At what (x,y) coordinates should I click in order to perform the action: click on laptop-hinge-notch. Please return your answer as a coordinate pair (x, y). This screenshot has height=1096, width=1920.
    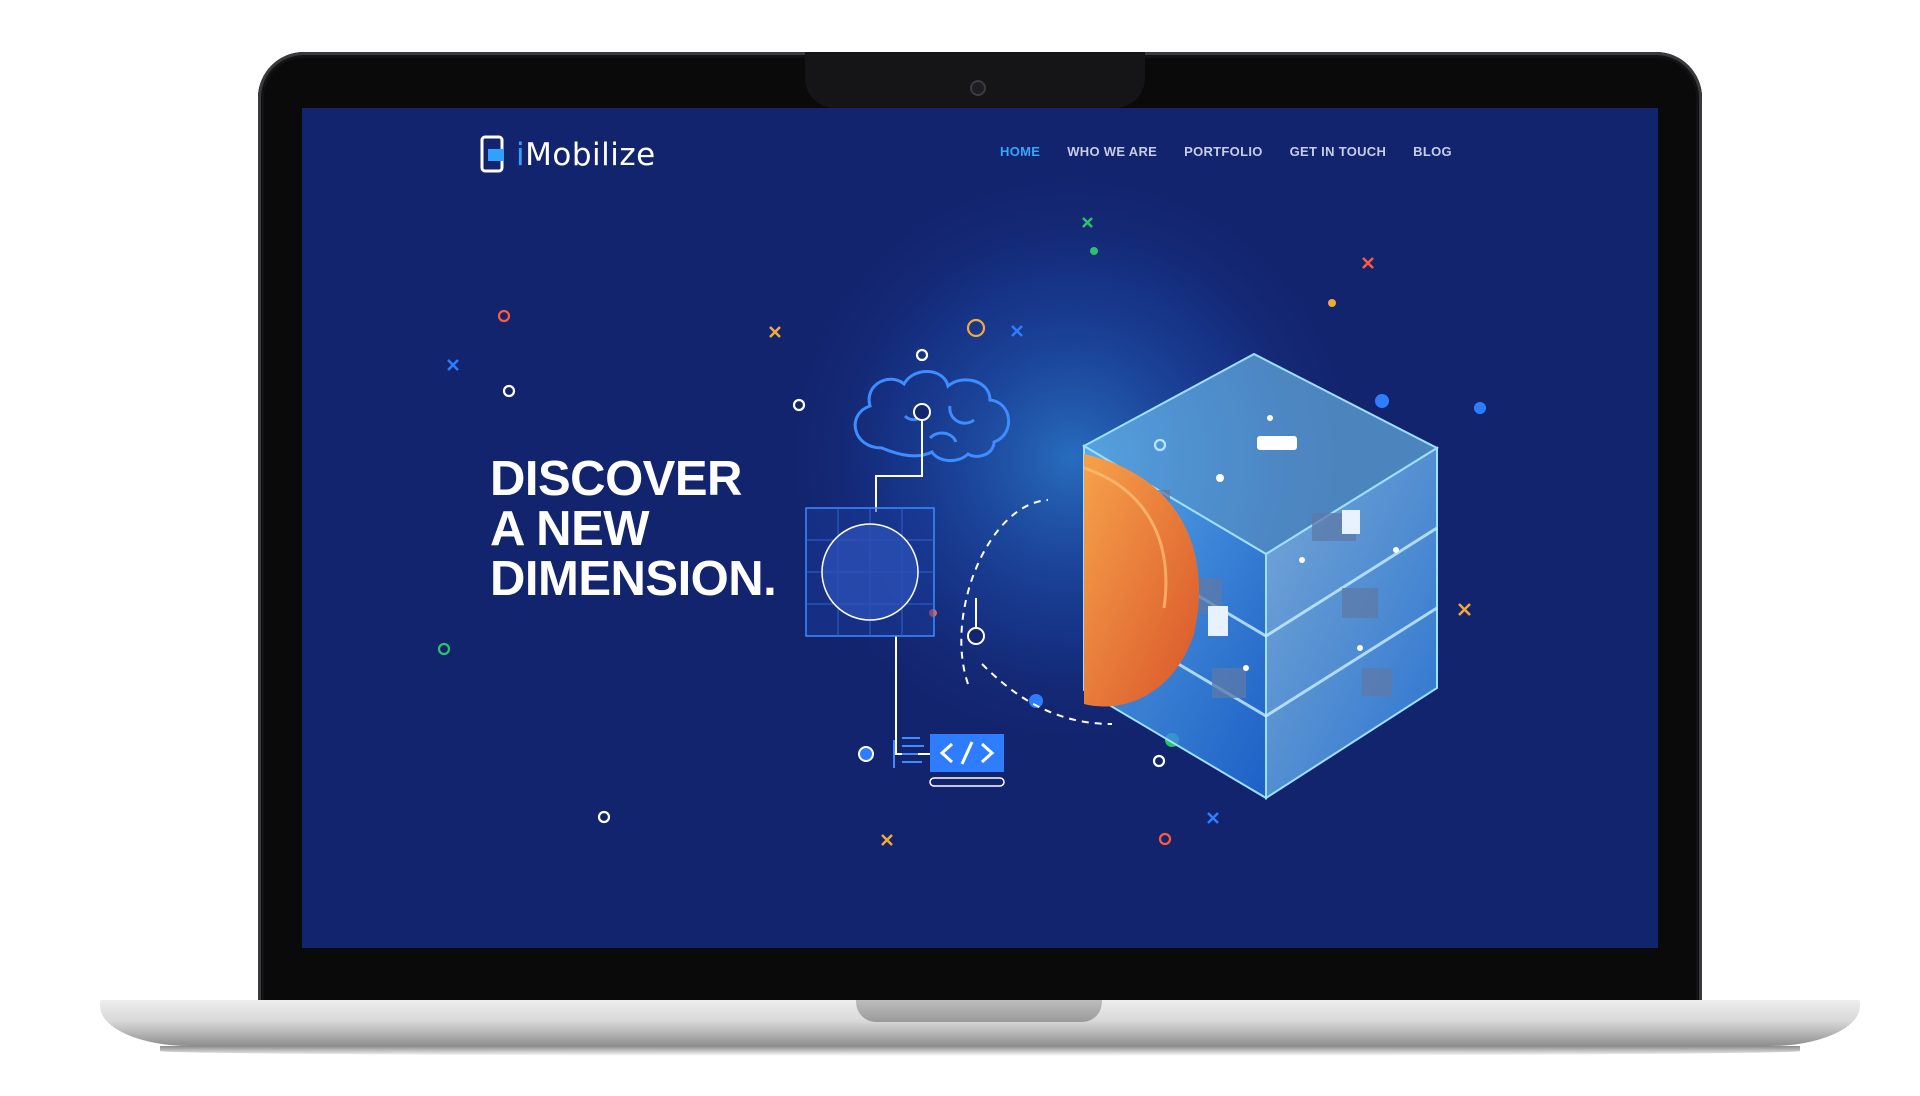
    Looking at the image, I should click on (979, 1011).